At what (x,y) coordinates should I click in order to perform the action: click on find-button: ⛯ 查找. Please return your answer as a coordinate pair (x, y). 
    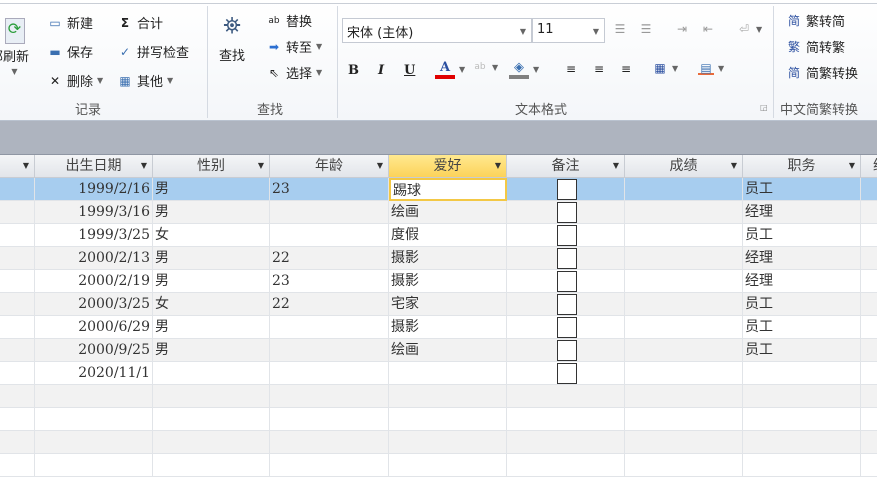
    Looking at the image, I should click on (232, 39).